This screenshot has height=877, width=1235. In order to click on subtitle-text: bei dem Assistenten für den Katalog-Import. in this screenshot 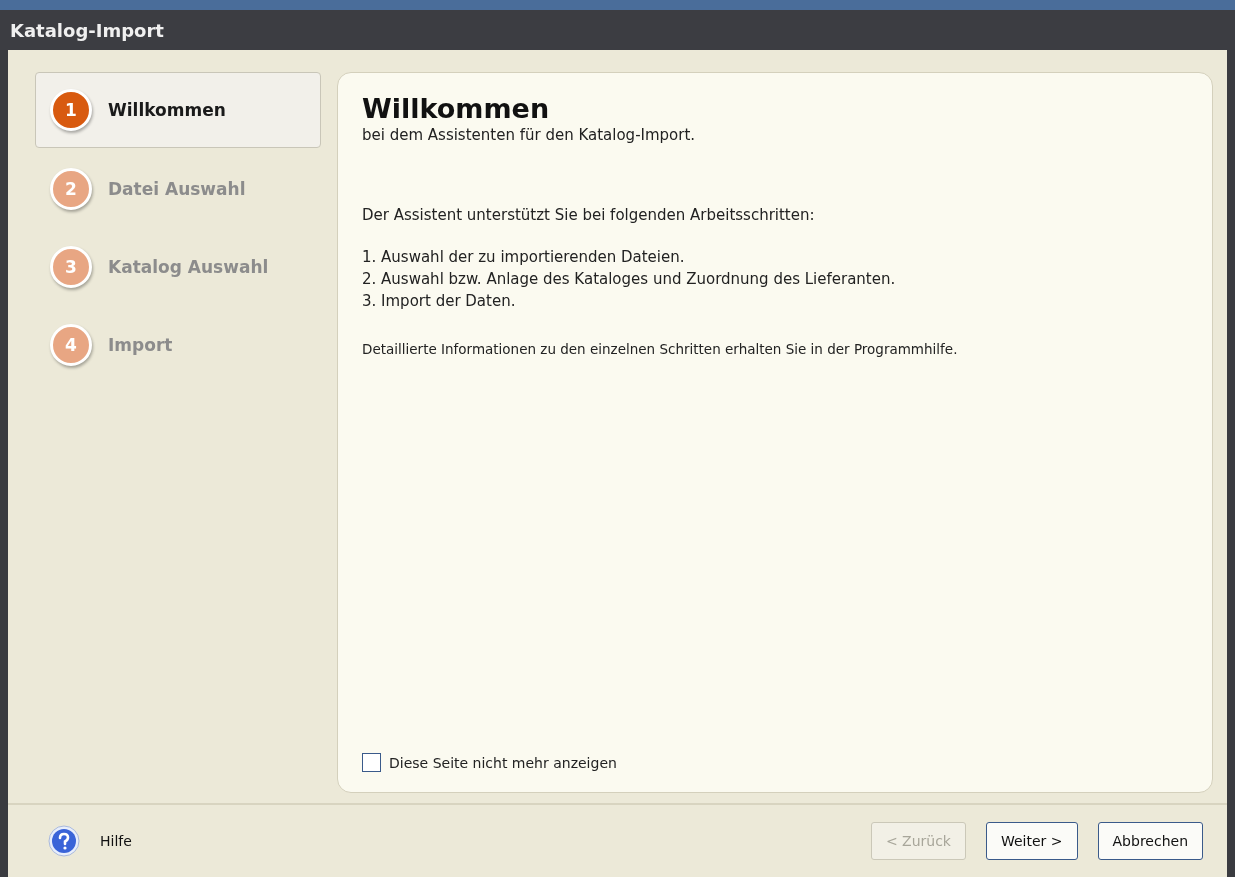, I will do `click(529, 135)`.